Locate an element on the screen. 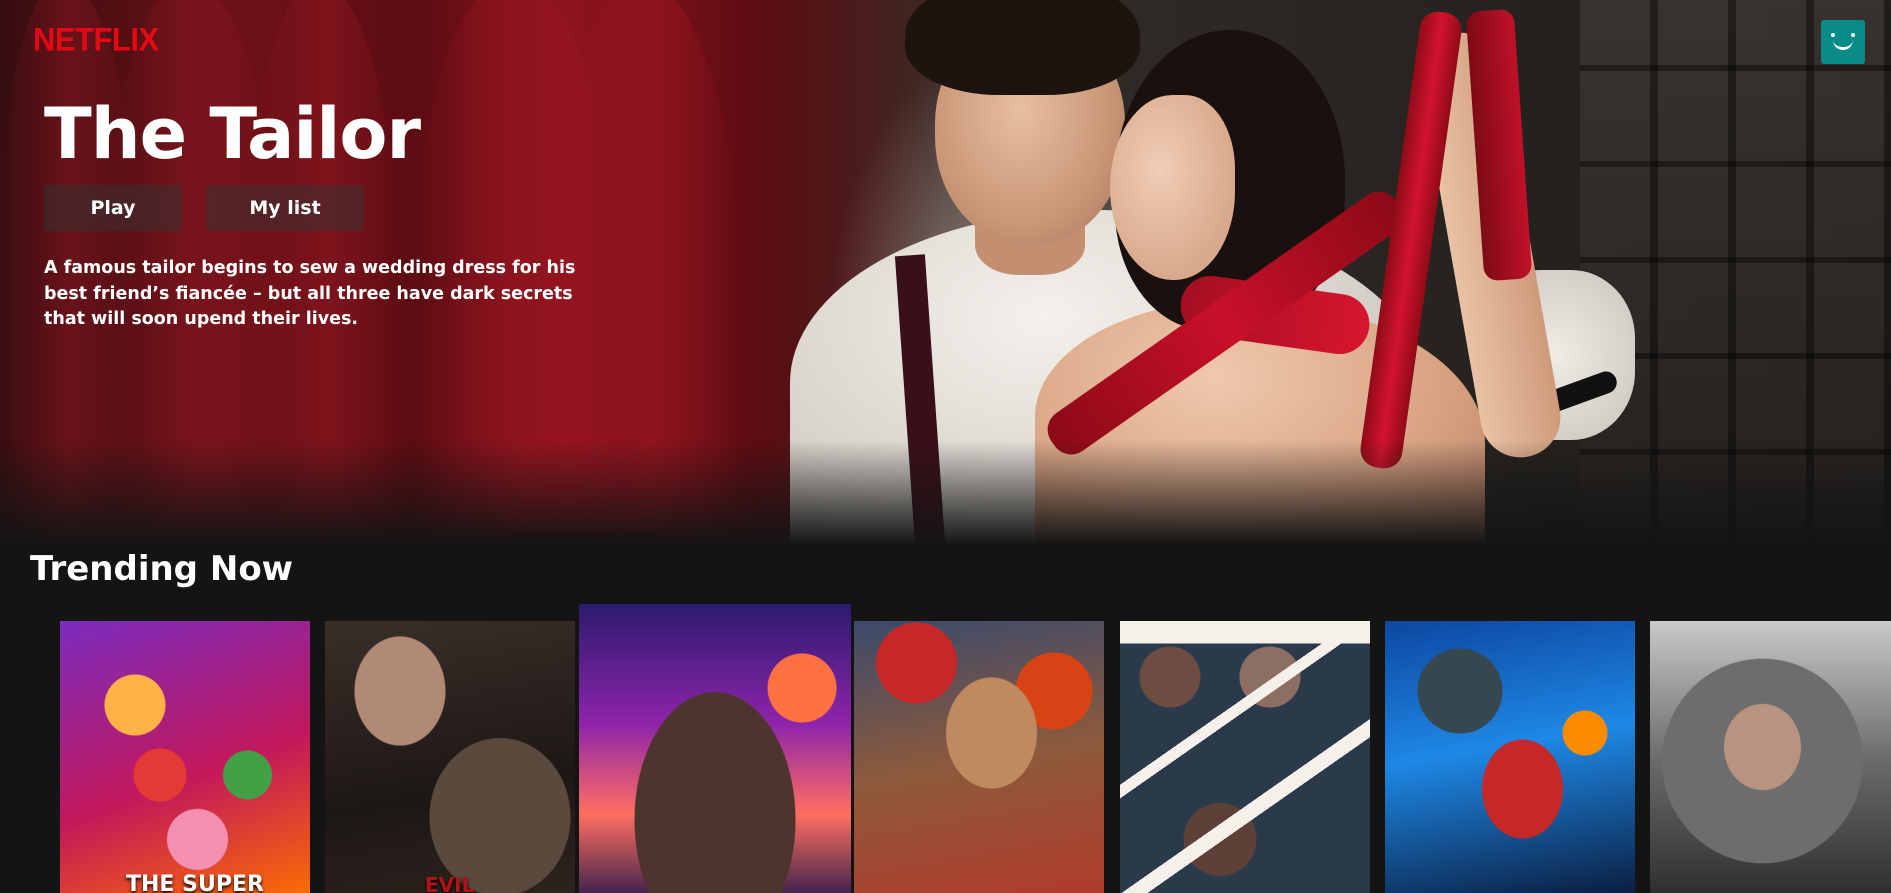 This screenshot has height=893, width=1891. smiley-mouth-icon is located at coordinates (1843, 42).